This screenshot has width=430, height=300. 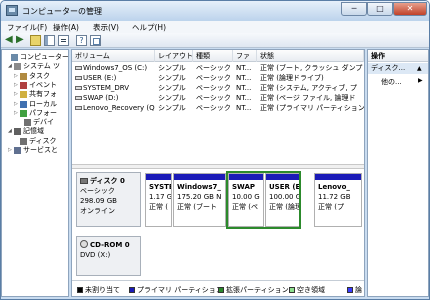 I want to click on partition-name: Windows7_, so click(x=199, y=187).